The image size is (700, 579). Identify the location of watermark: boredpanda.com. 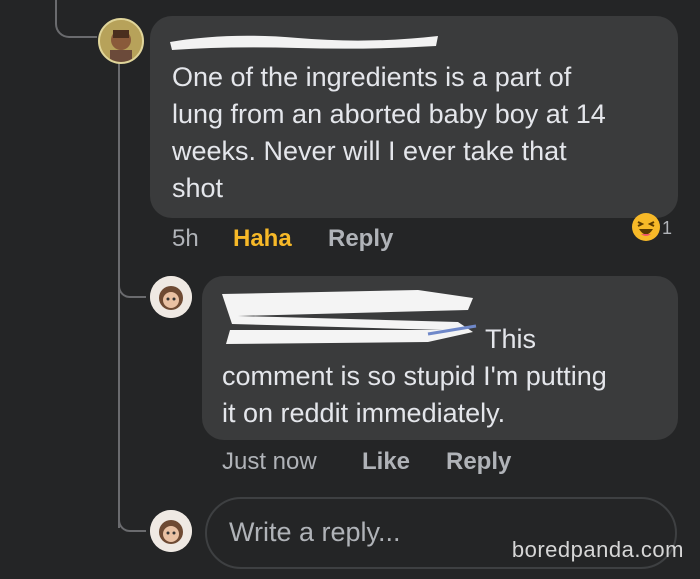
(597, 549).